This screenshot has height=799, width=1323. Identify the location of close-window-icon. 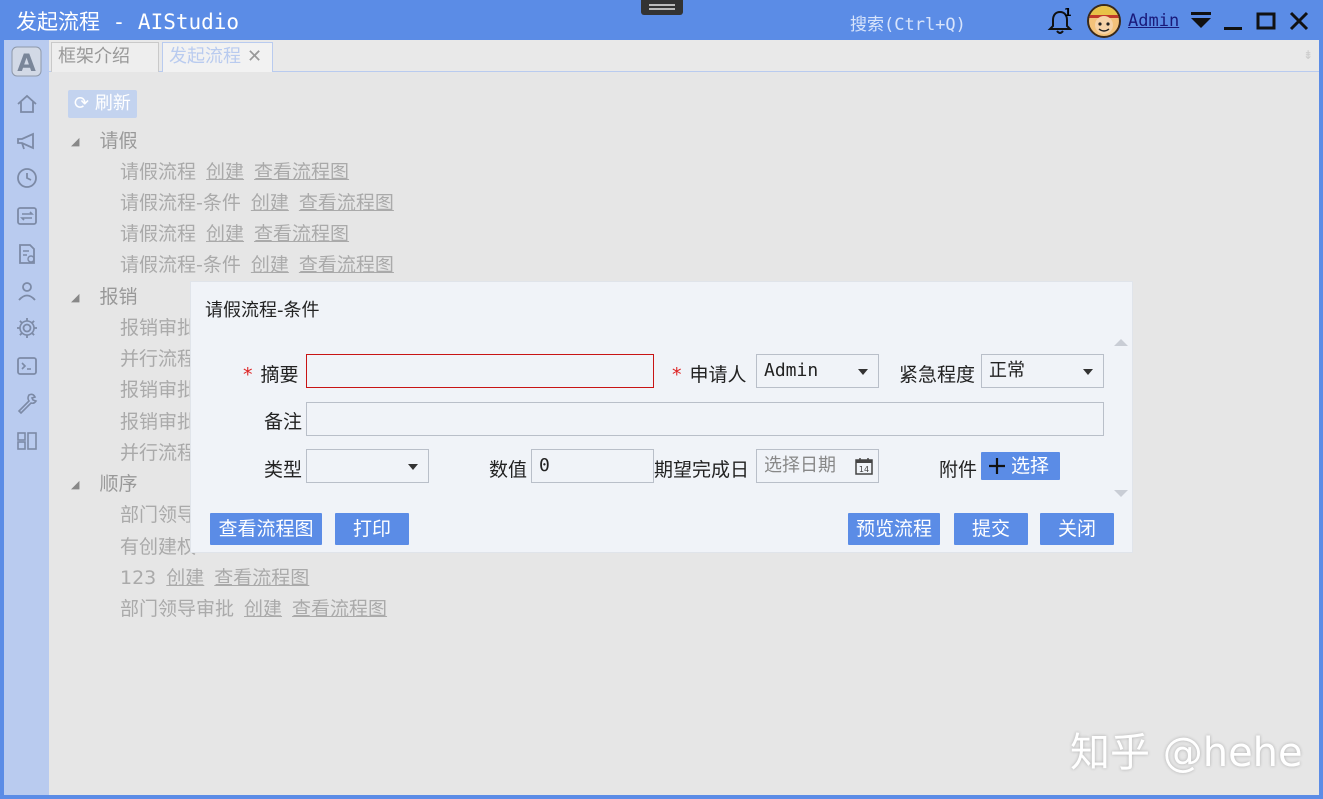
(1299, 21).